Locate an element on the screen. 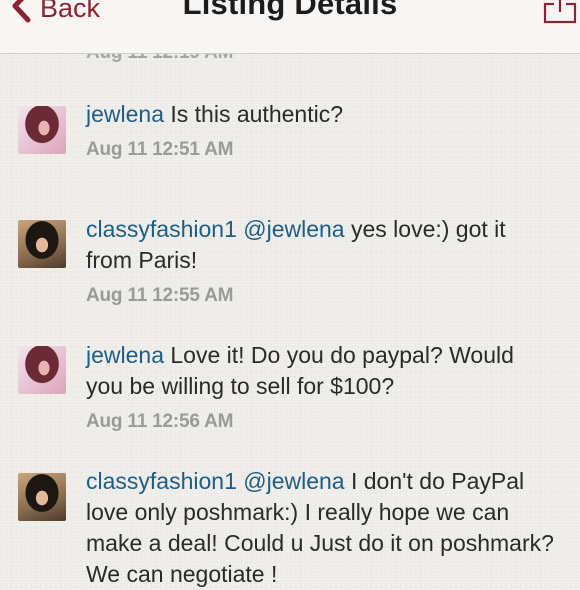 The image size is (580, 590). comment-timestamp: Aug 11 12:51 AM is located at coordinates (160, 149).